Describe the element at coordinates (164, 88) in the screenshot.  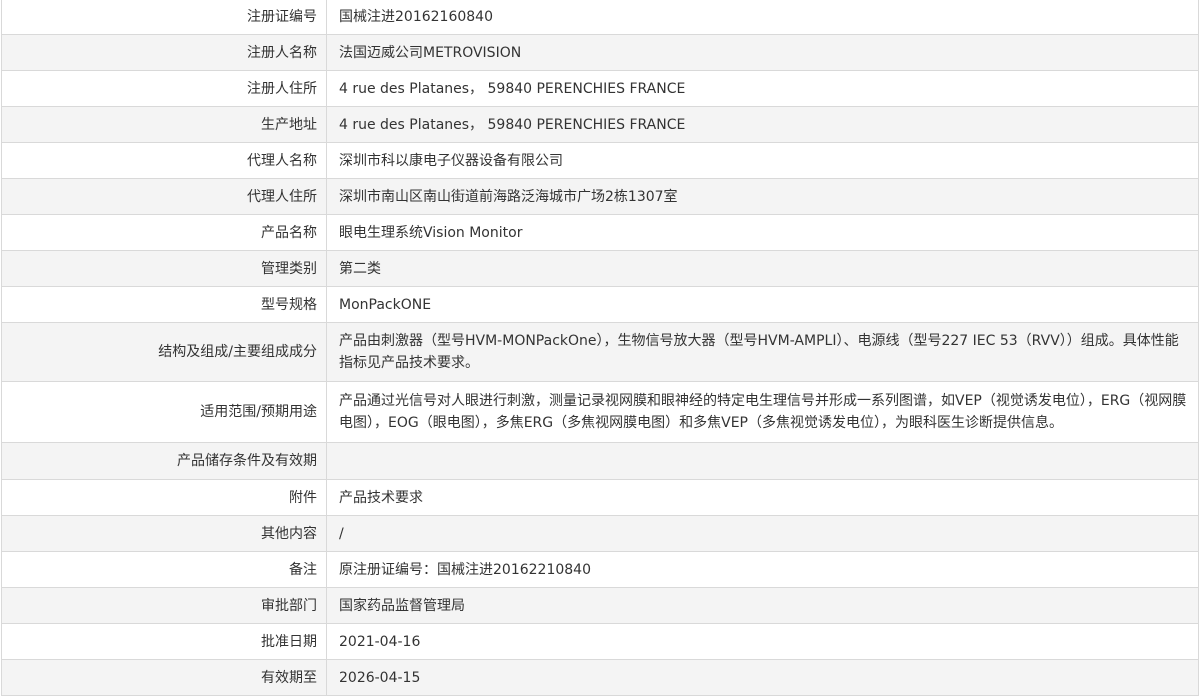
I see `field-label-registrant-address: 注册人住所` at that location.